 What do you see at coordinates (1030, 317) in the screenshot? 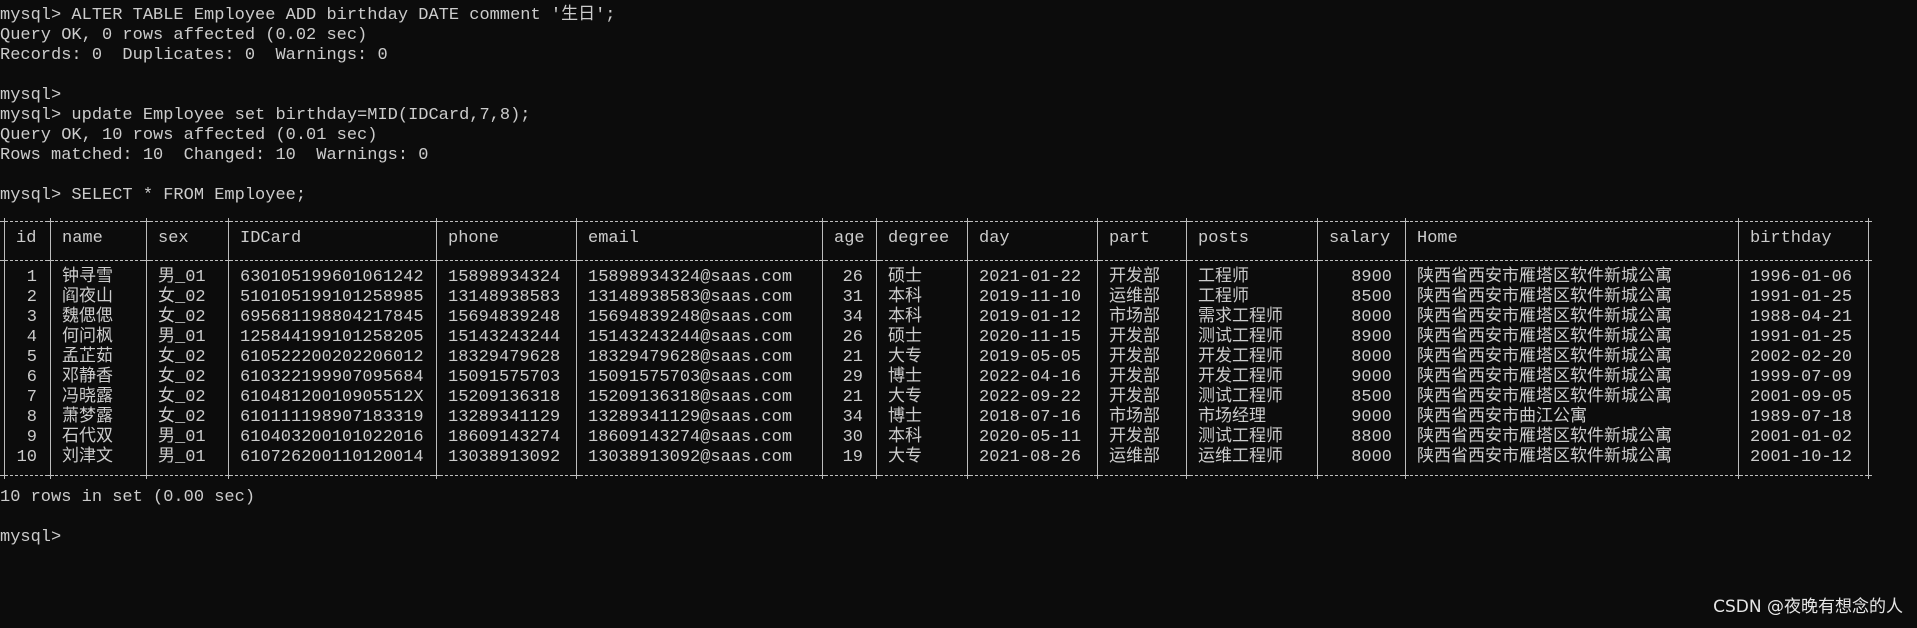
I see `table-cell-day: 2019-01-12` at bounding box center [1030, 317].